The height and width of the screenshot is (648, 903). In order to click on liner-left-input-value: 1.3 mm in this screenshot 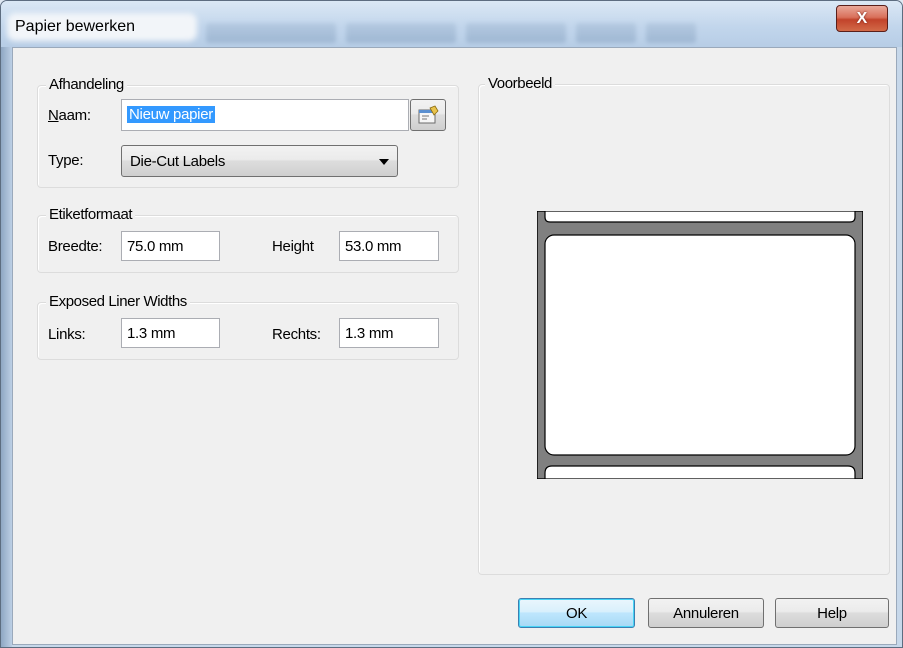, I will do `click(151, 333)`.